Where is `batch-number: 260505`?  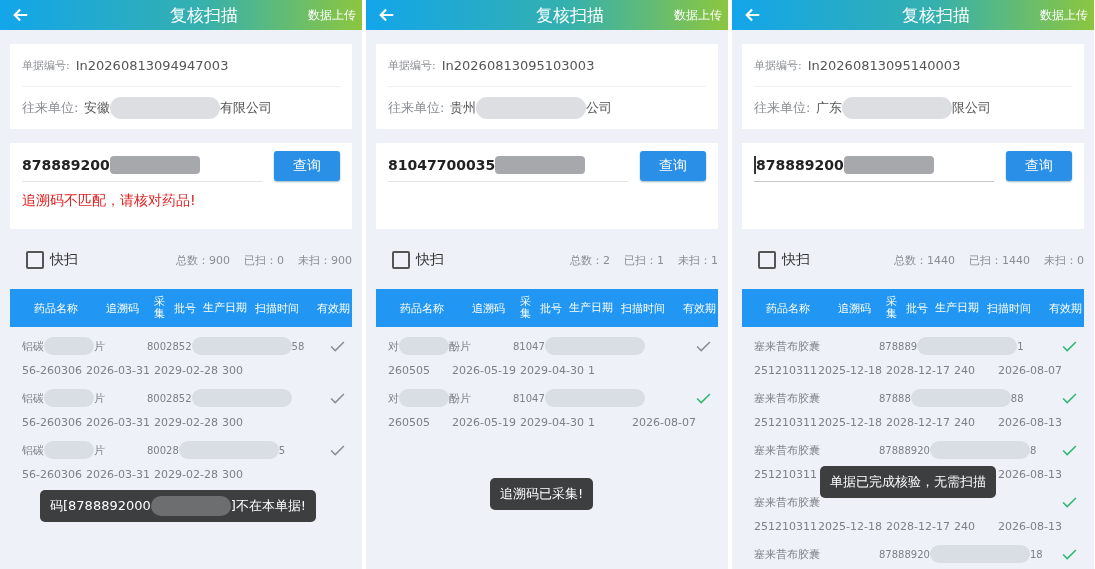 batch-number: 260505 is located at coordinates (409, 422).